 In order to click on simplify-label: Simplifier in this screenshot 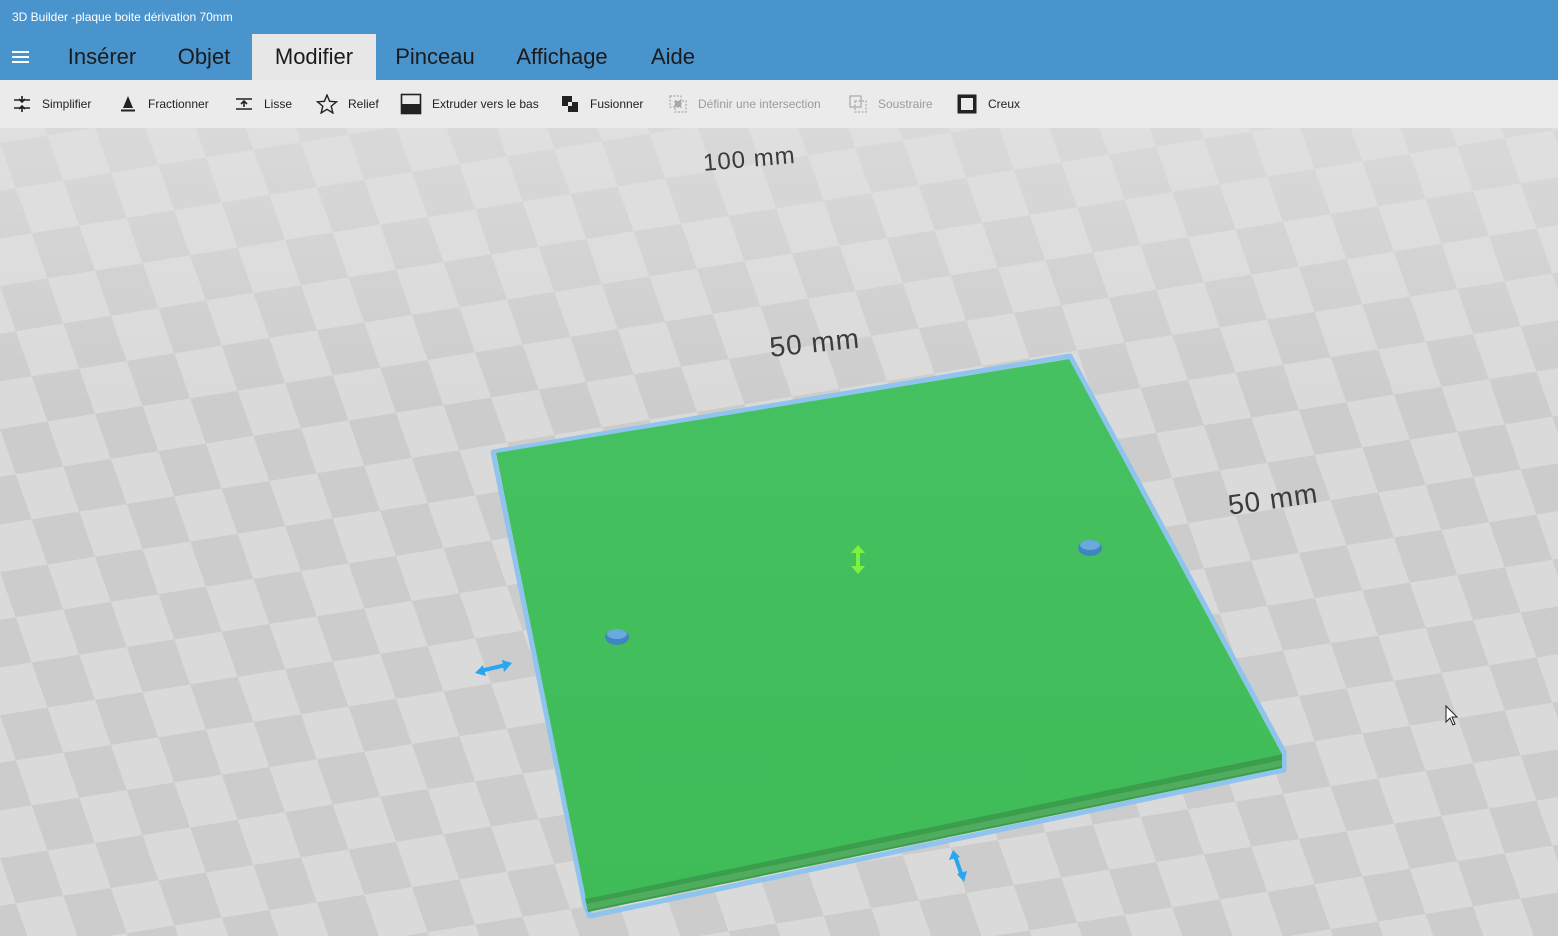, I will do `click(67, 104)`.